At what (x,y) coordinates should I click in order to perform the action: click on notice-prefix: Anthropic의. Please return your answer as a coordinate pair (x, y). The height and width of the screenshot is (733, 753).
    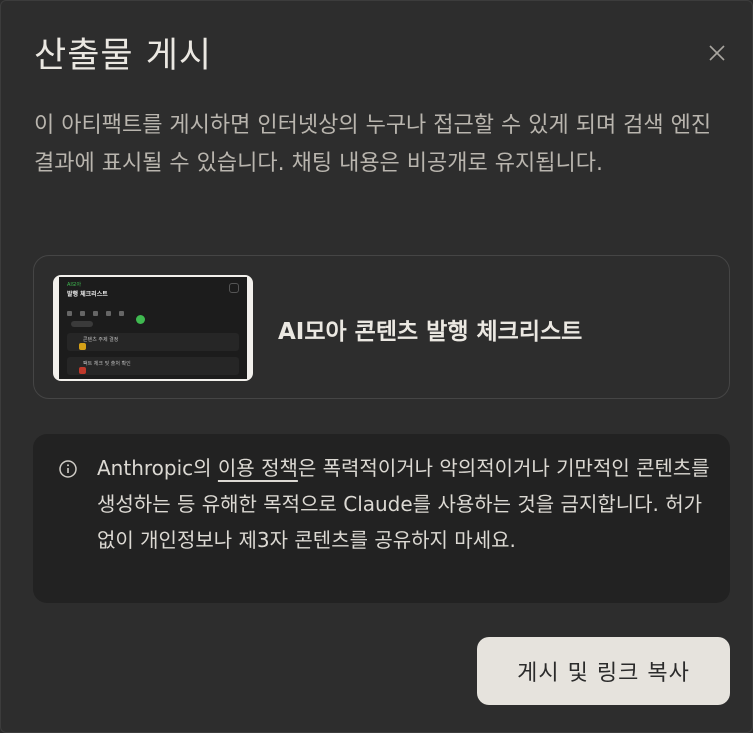
    Looking at the image, I should click on (157, 468).